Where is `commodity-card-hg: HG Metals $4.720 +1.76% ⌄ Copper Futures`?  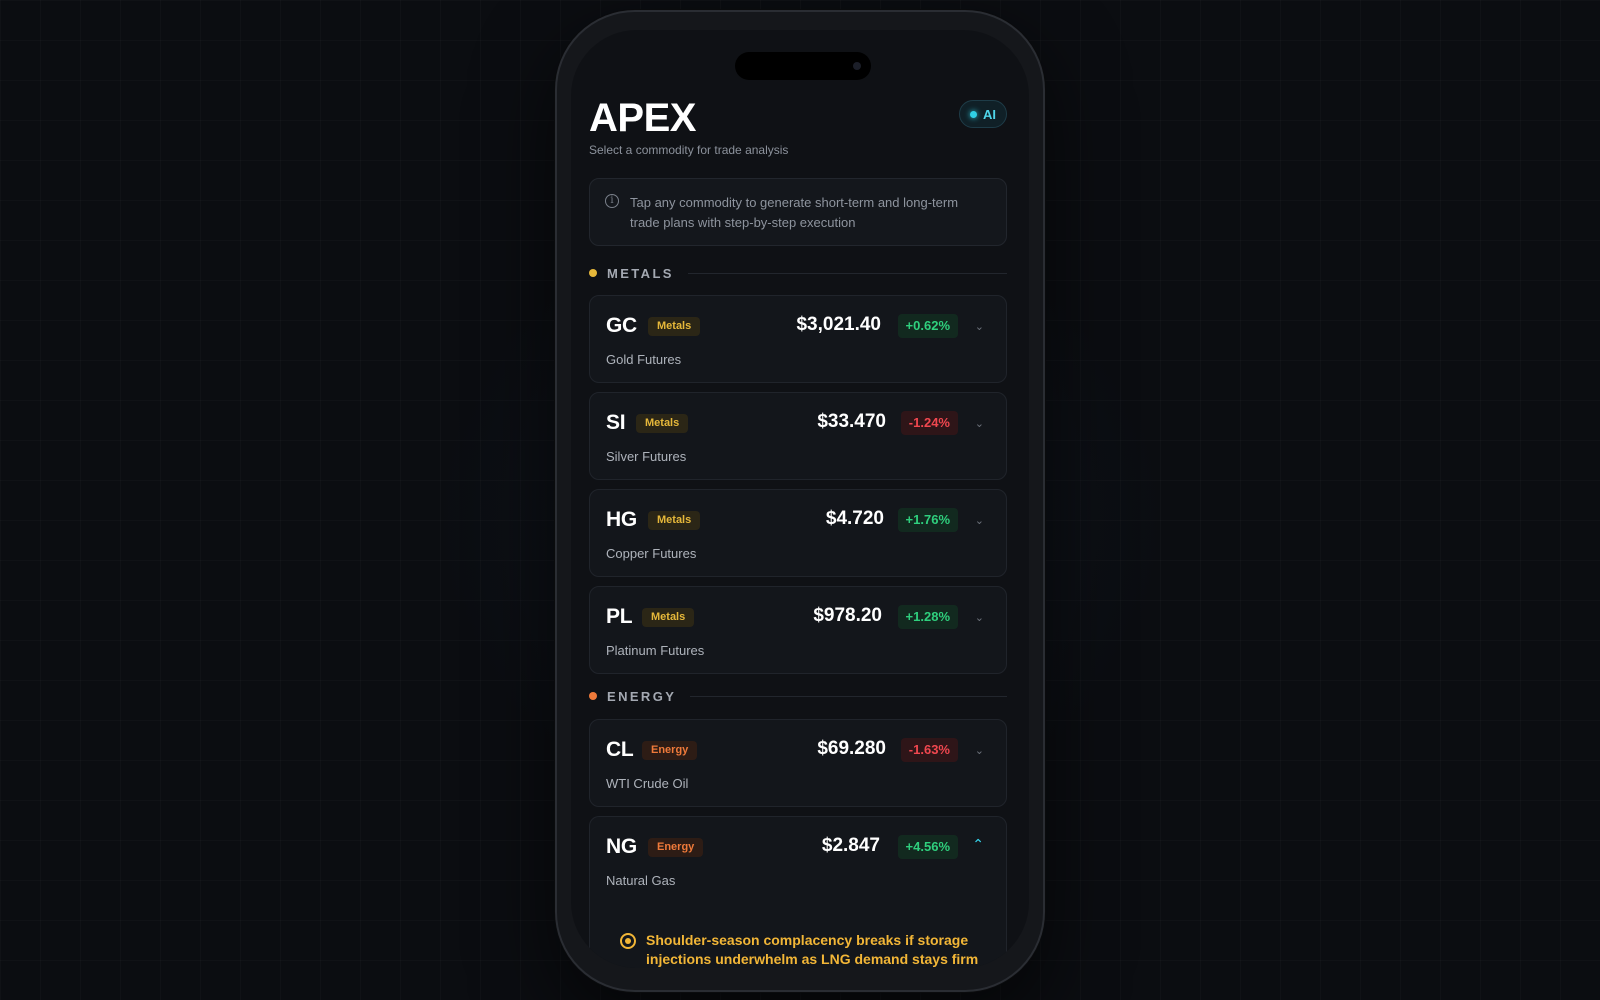 commodity-card-hg: HG Metals $4.720 +1.76% ⌄ Copper Futures is located at coordinates (798, 533).